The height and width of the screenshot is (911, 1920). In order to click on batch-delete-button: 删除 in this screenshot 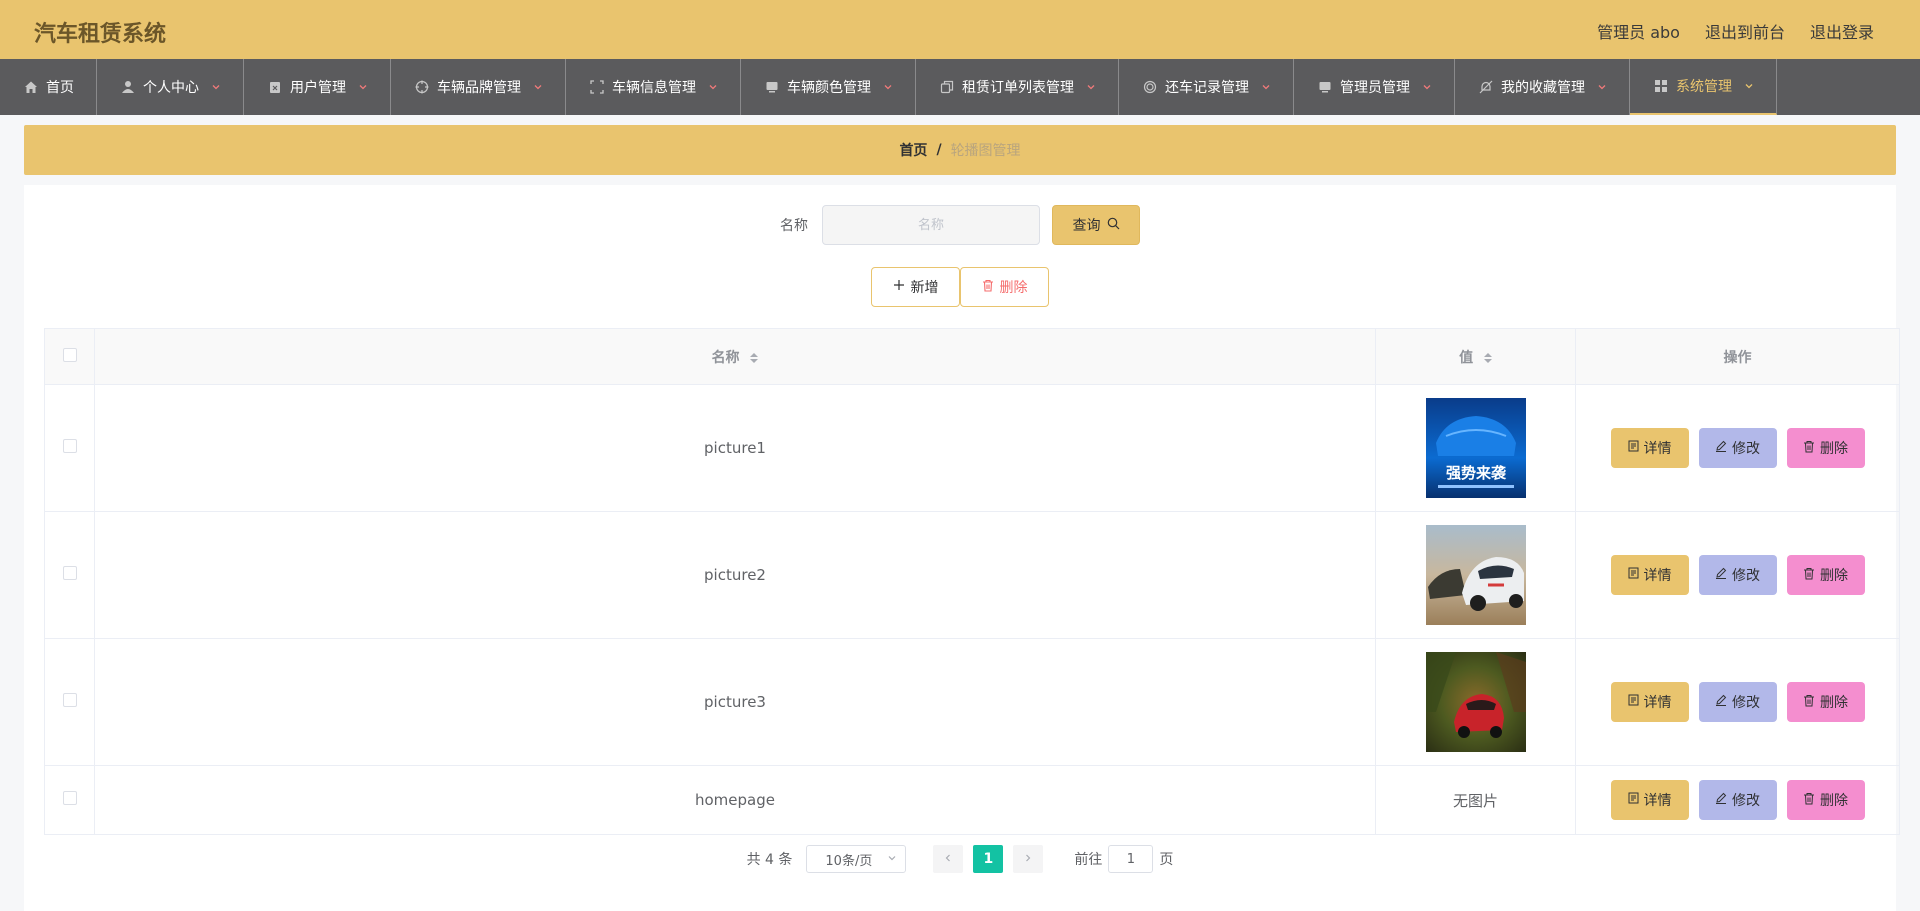, I will do `click(1004, 287)`.